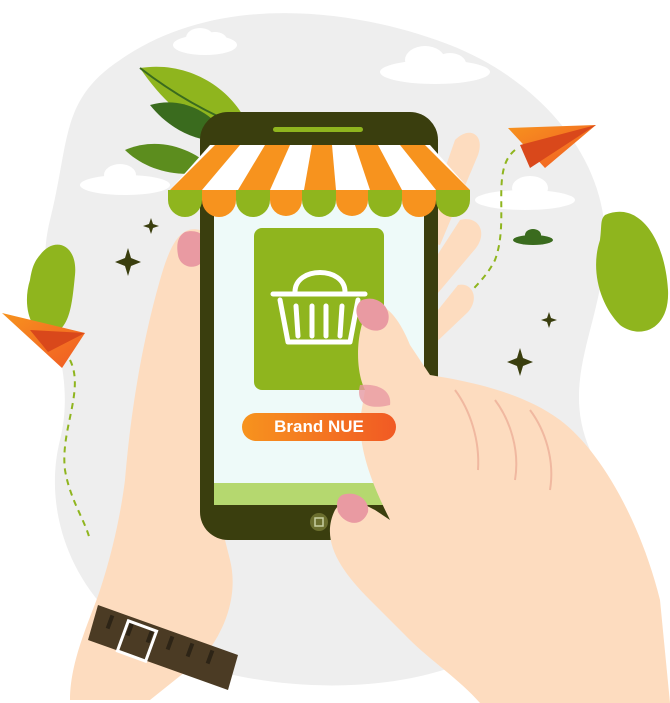 Image resolution: width=670 pixels, height=703 pixels. I want to click on brand-label: Brand NUE, so click(319, 427).